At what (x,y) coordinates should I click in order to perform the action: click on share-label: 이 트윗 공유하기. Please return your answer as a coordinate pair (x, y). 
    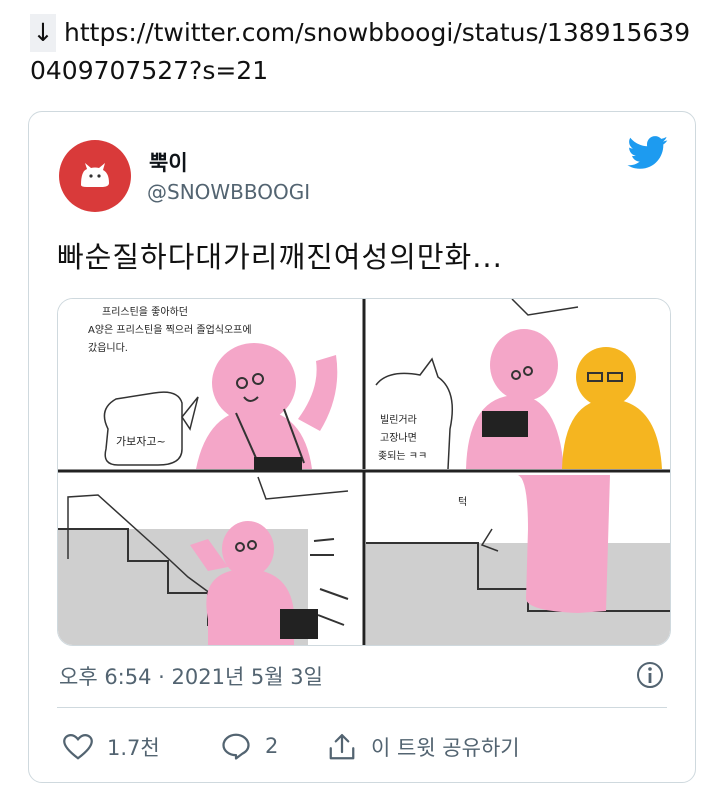
    Looking at the image, I should click on (445, 748).